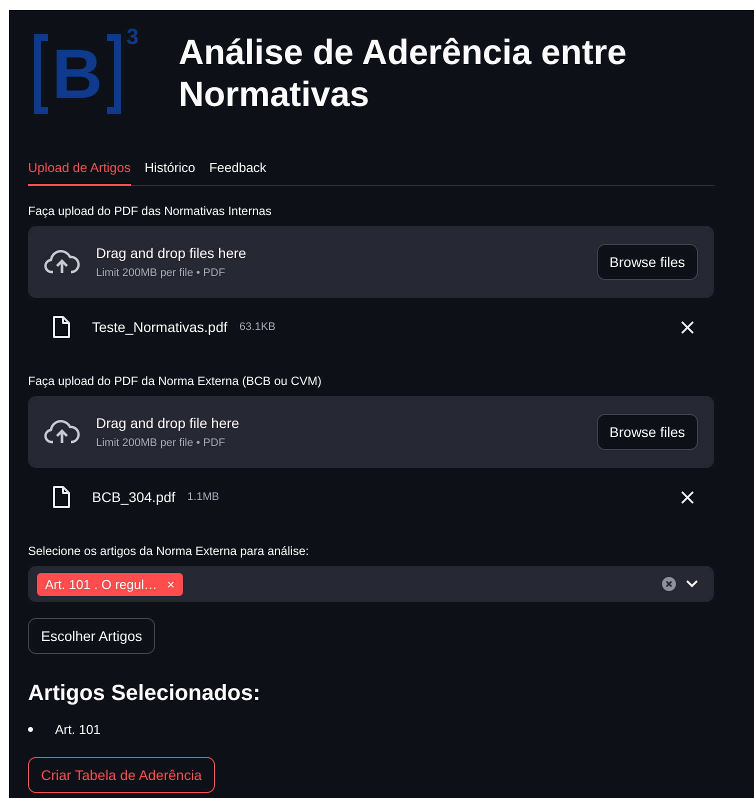 The image size is (754, 798). I want to click on page-title: Análise de Aderência entre Normativas, so click(403, 74).